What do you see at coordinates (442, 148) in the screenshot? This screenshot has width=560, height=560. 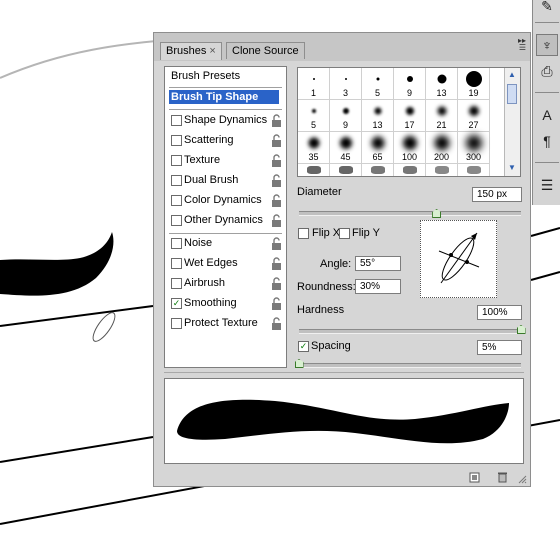 I see `brush-preset: 200` at bounding box center [442, 148].